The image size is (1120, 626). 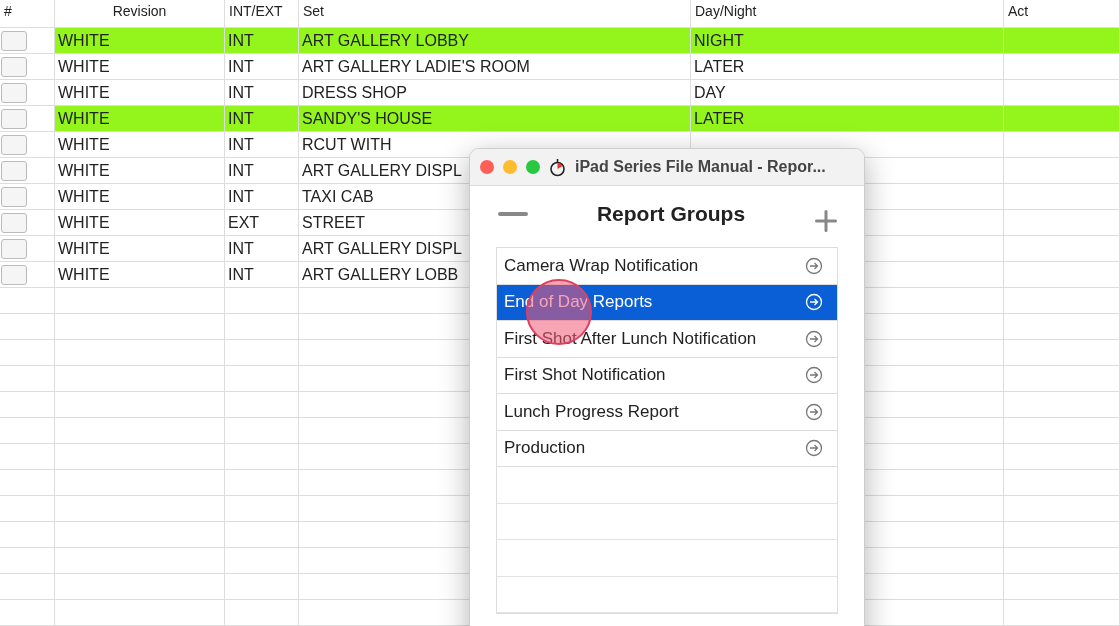 I want to click on column-header: #, so click(x=27, y=13).